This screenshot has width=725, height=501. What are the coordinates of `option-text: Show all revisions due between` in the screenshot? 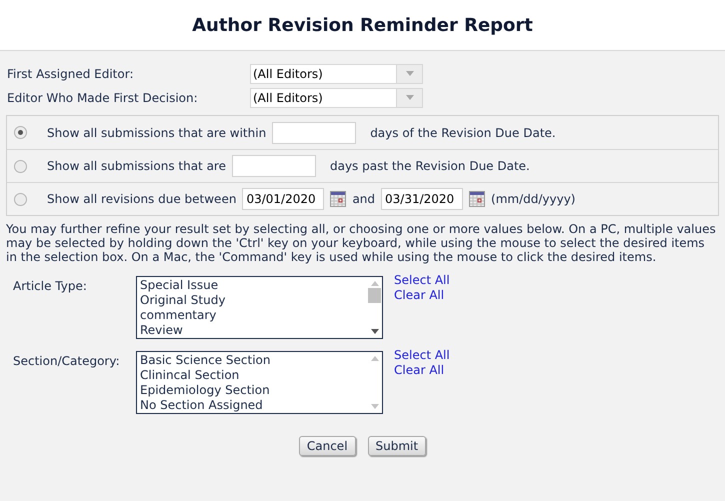 It's located at (141, 199).